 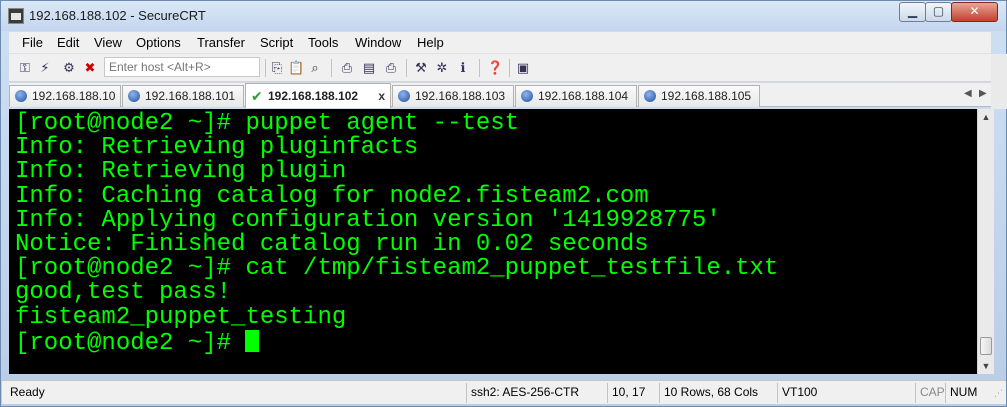 I want to click on help-icon: ❓, so click(x=495, y=68).